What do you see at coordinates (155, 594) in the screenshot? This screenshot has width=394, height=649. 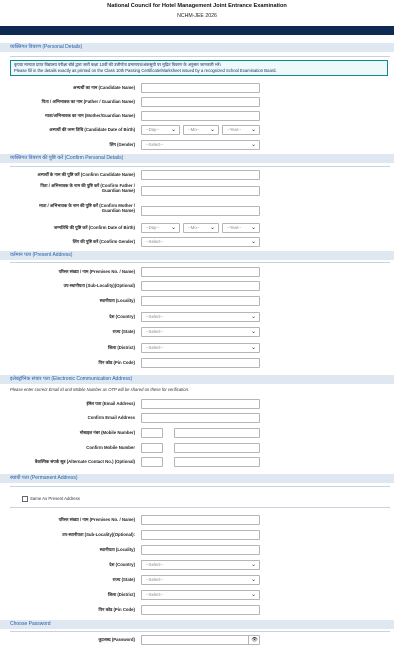 I see `permanent-district-value: --Select--` at bounding box center [155, 594].